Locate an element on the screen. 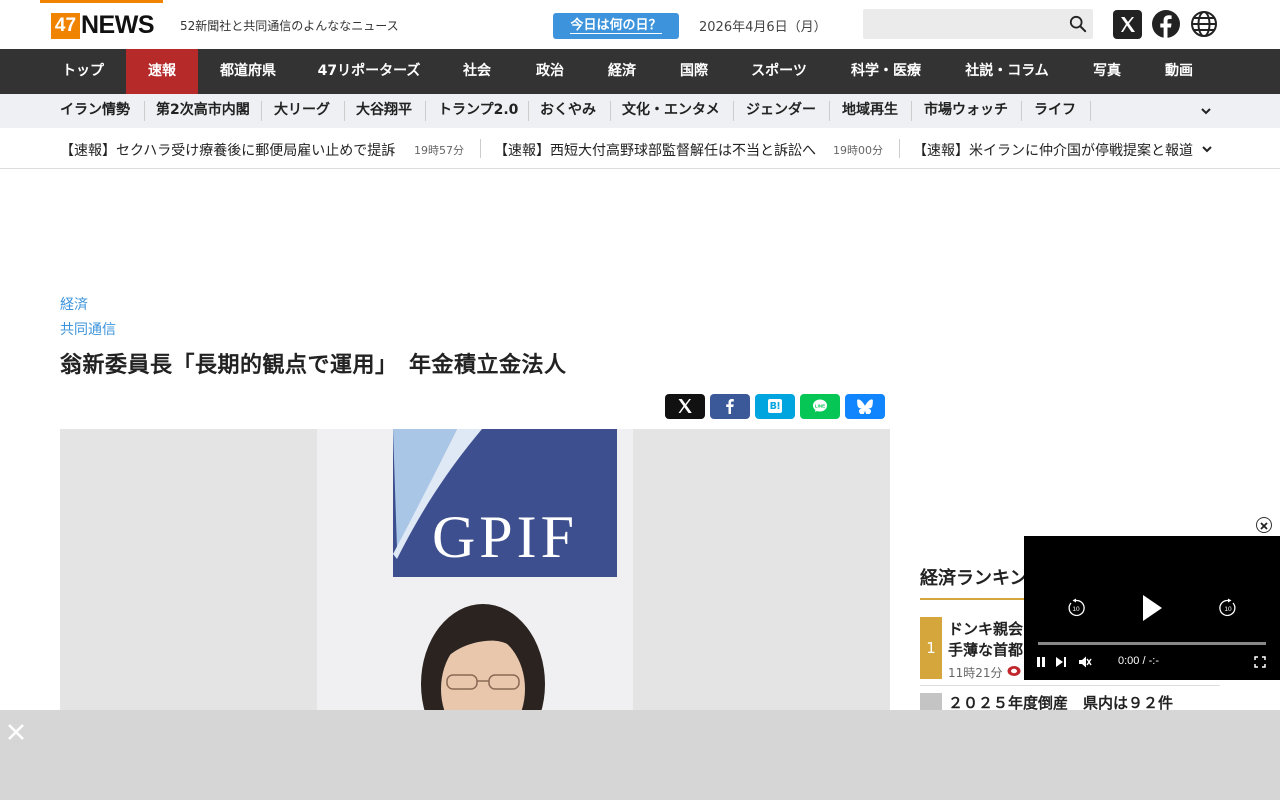 The height and width of the screenshot is (800, 1280). bottom-ad-banner is located at coordinates (640, 755).